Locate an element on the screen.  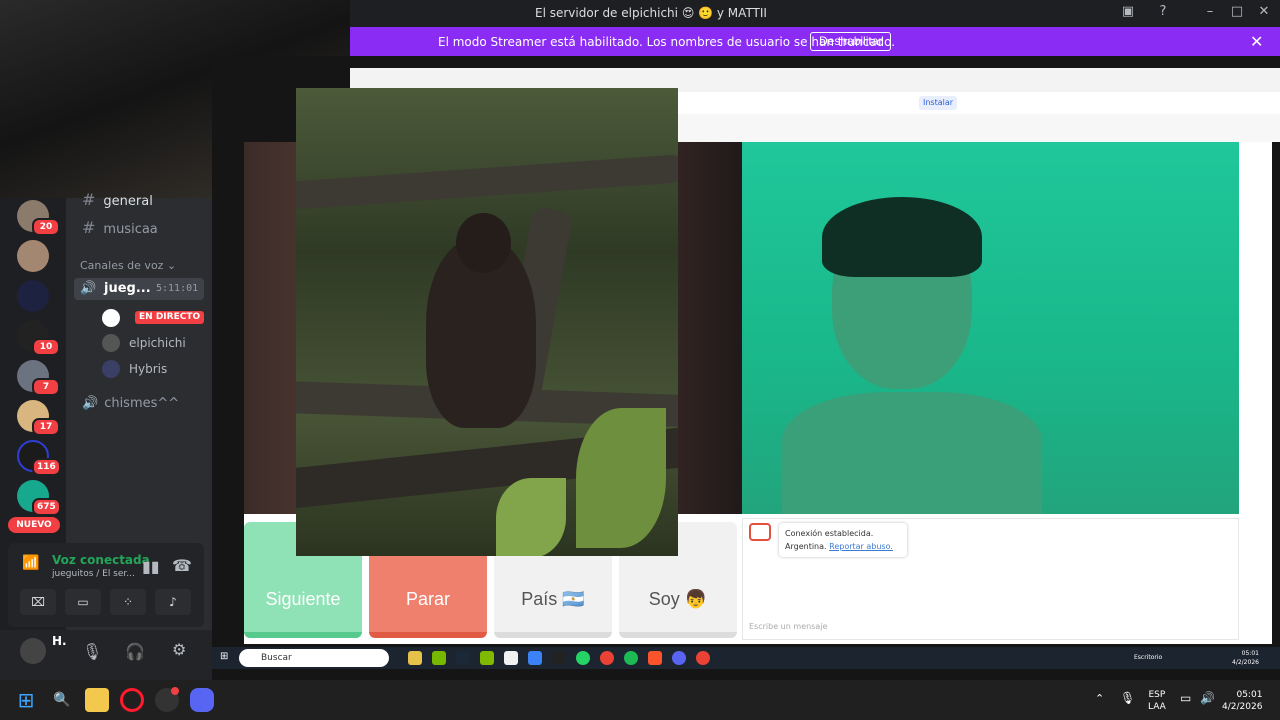
noise-suppression-icon: ▮▮ is located at coordinates (151, 566).